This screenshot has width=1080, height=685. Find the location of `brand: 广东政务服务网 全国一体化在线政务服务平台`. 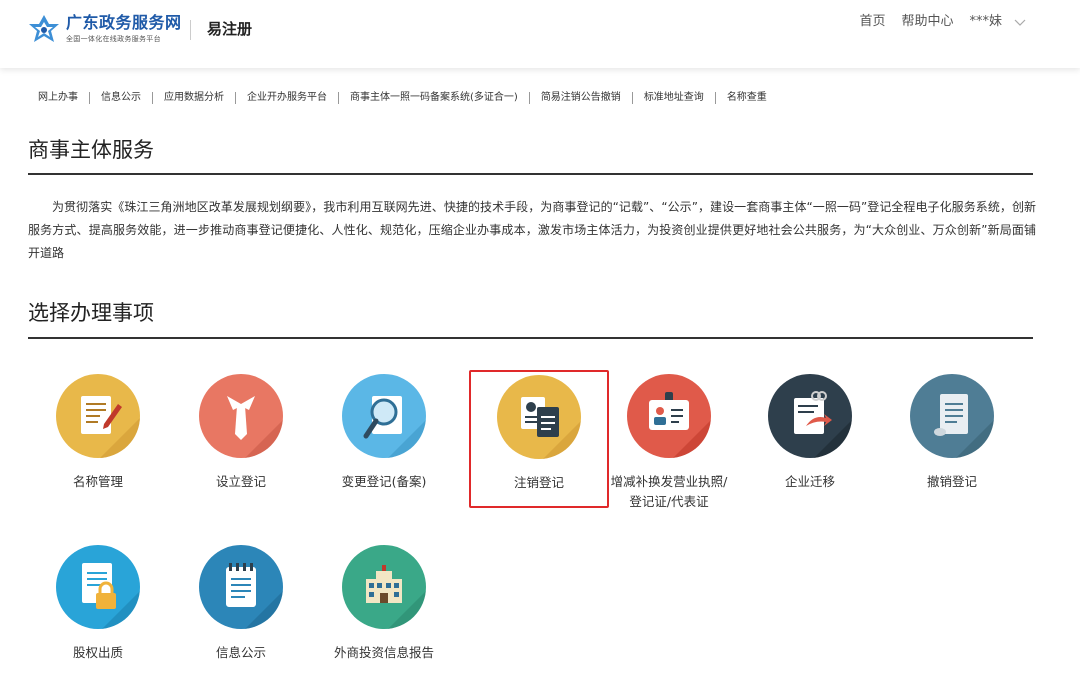

brand: 广东政务服务网 全国一体化在线政务服务平台 is located at coordinates (124, 29).